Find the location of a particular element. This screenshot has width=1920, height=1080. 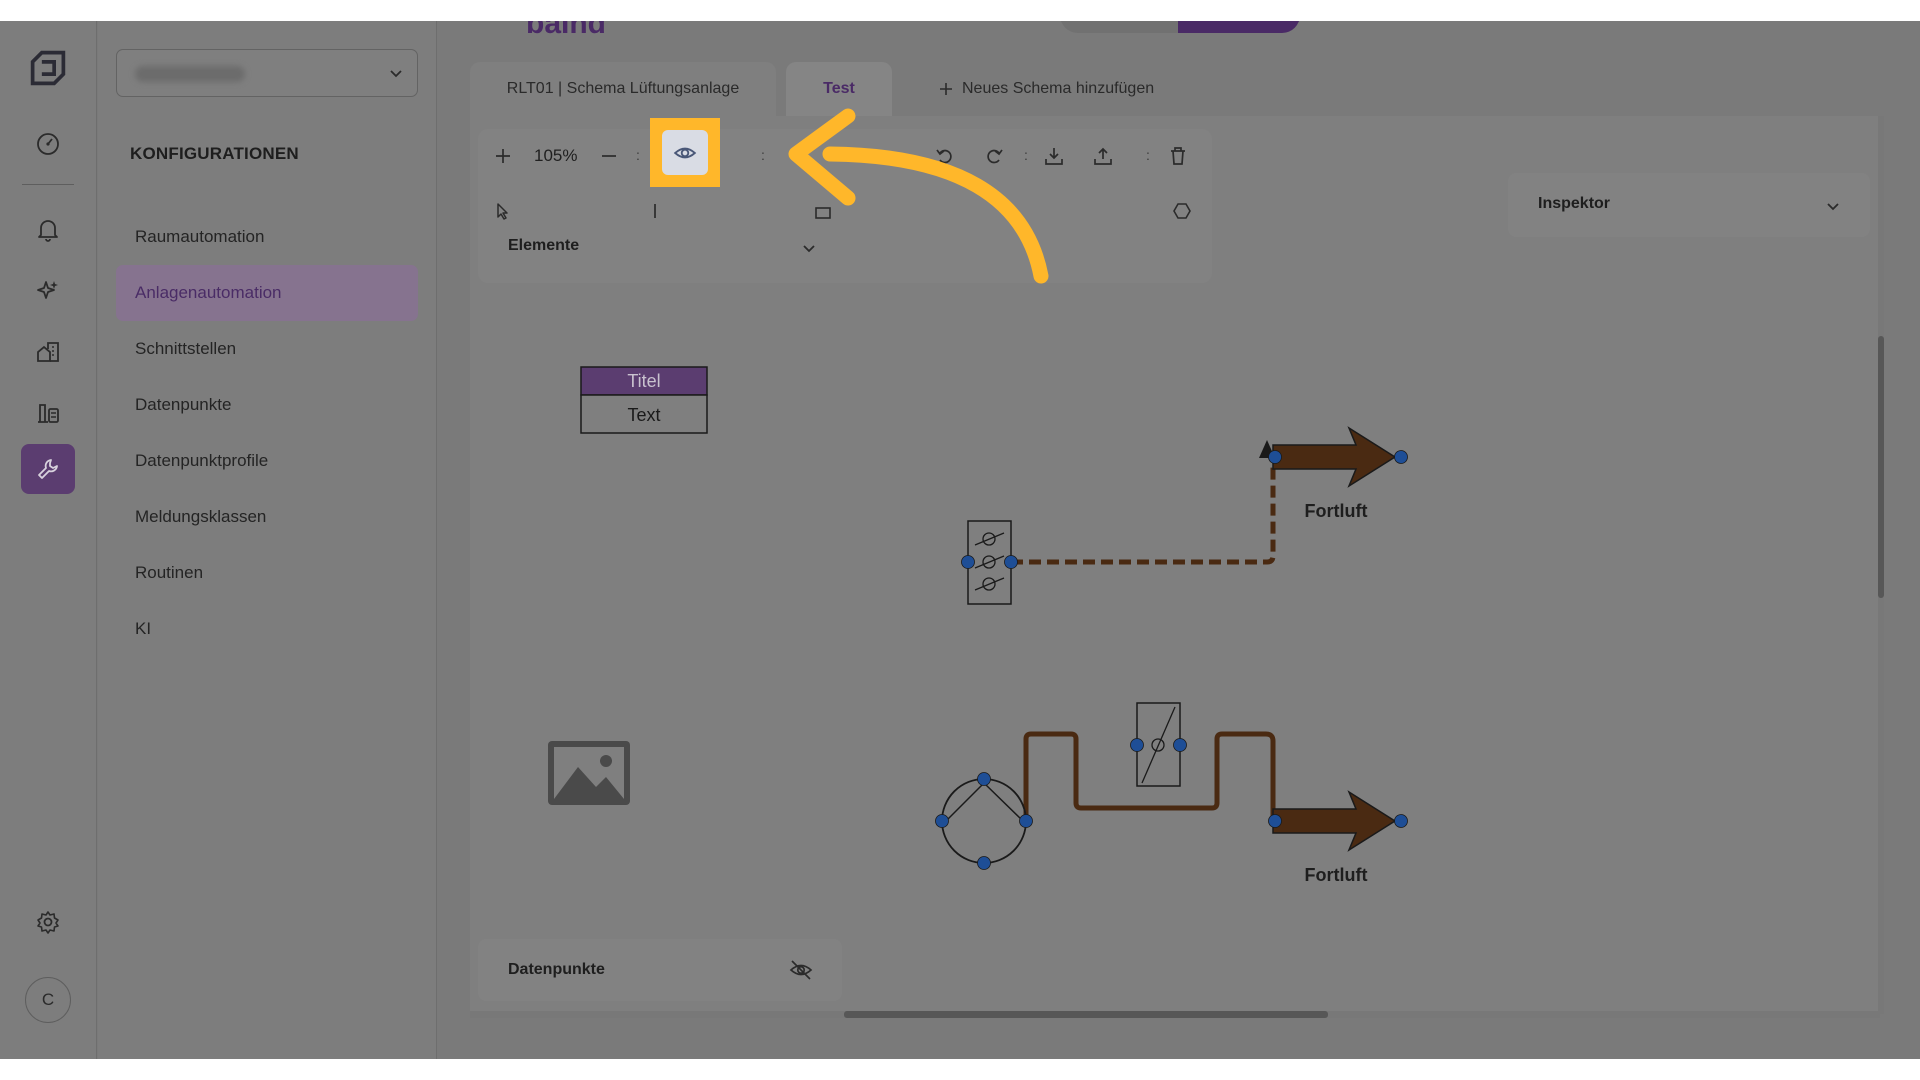

elements-label: Elemente is located at coordinates (543, 246).